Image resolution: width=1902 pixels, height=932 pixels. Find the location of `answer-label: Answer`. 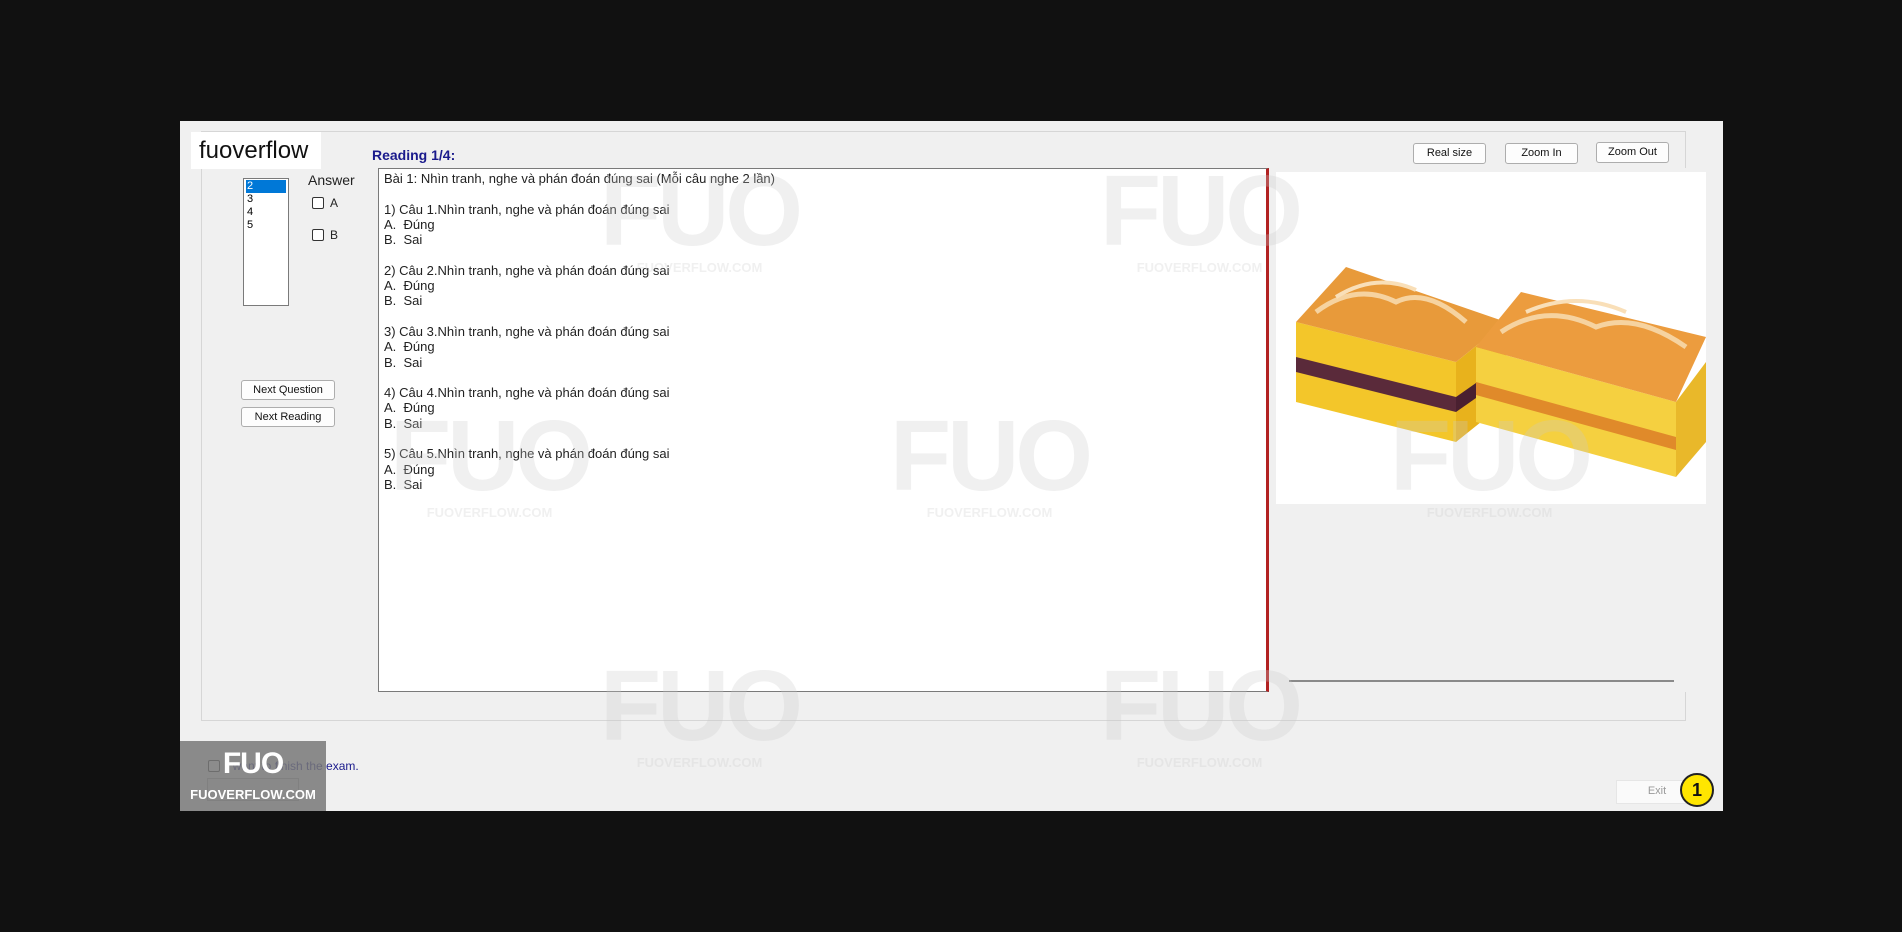

answer-label: Answer is located at coordinates (331, 180).